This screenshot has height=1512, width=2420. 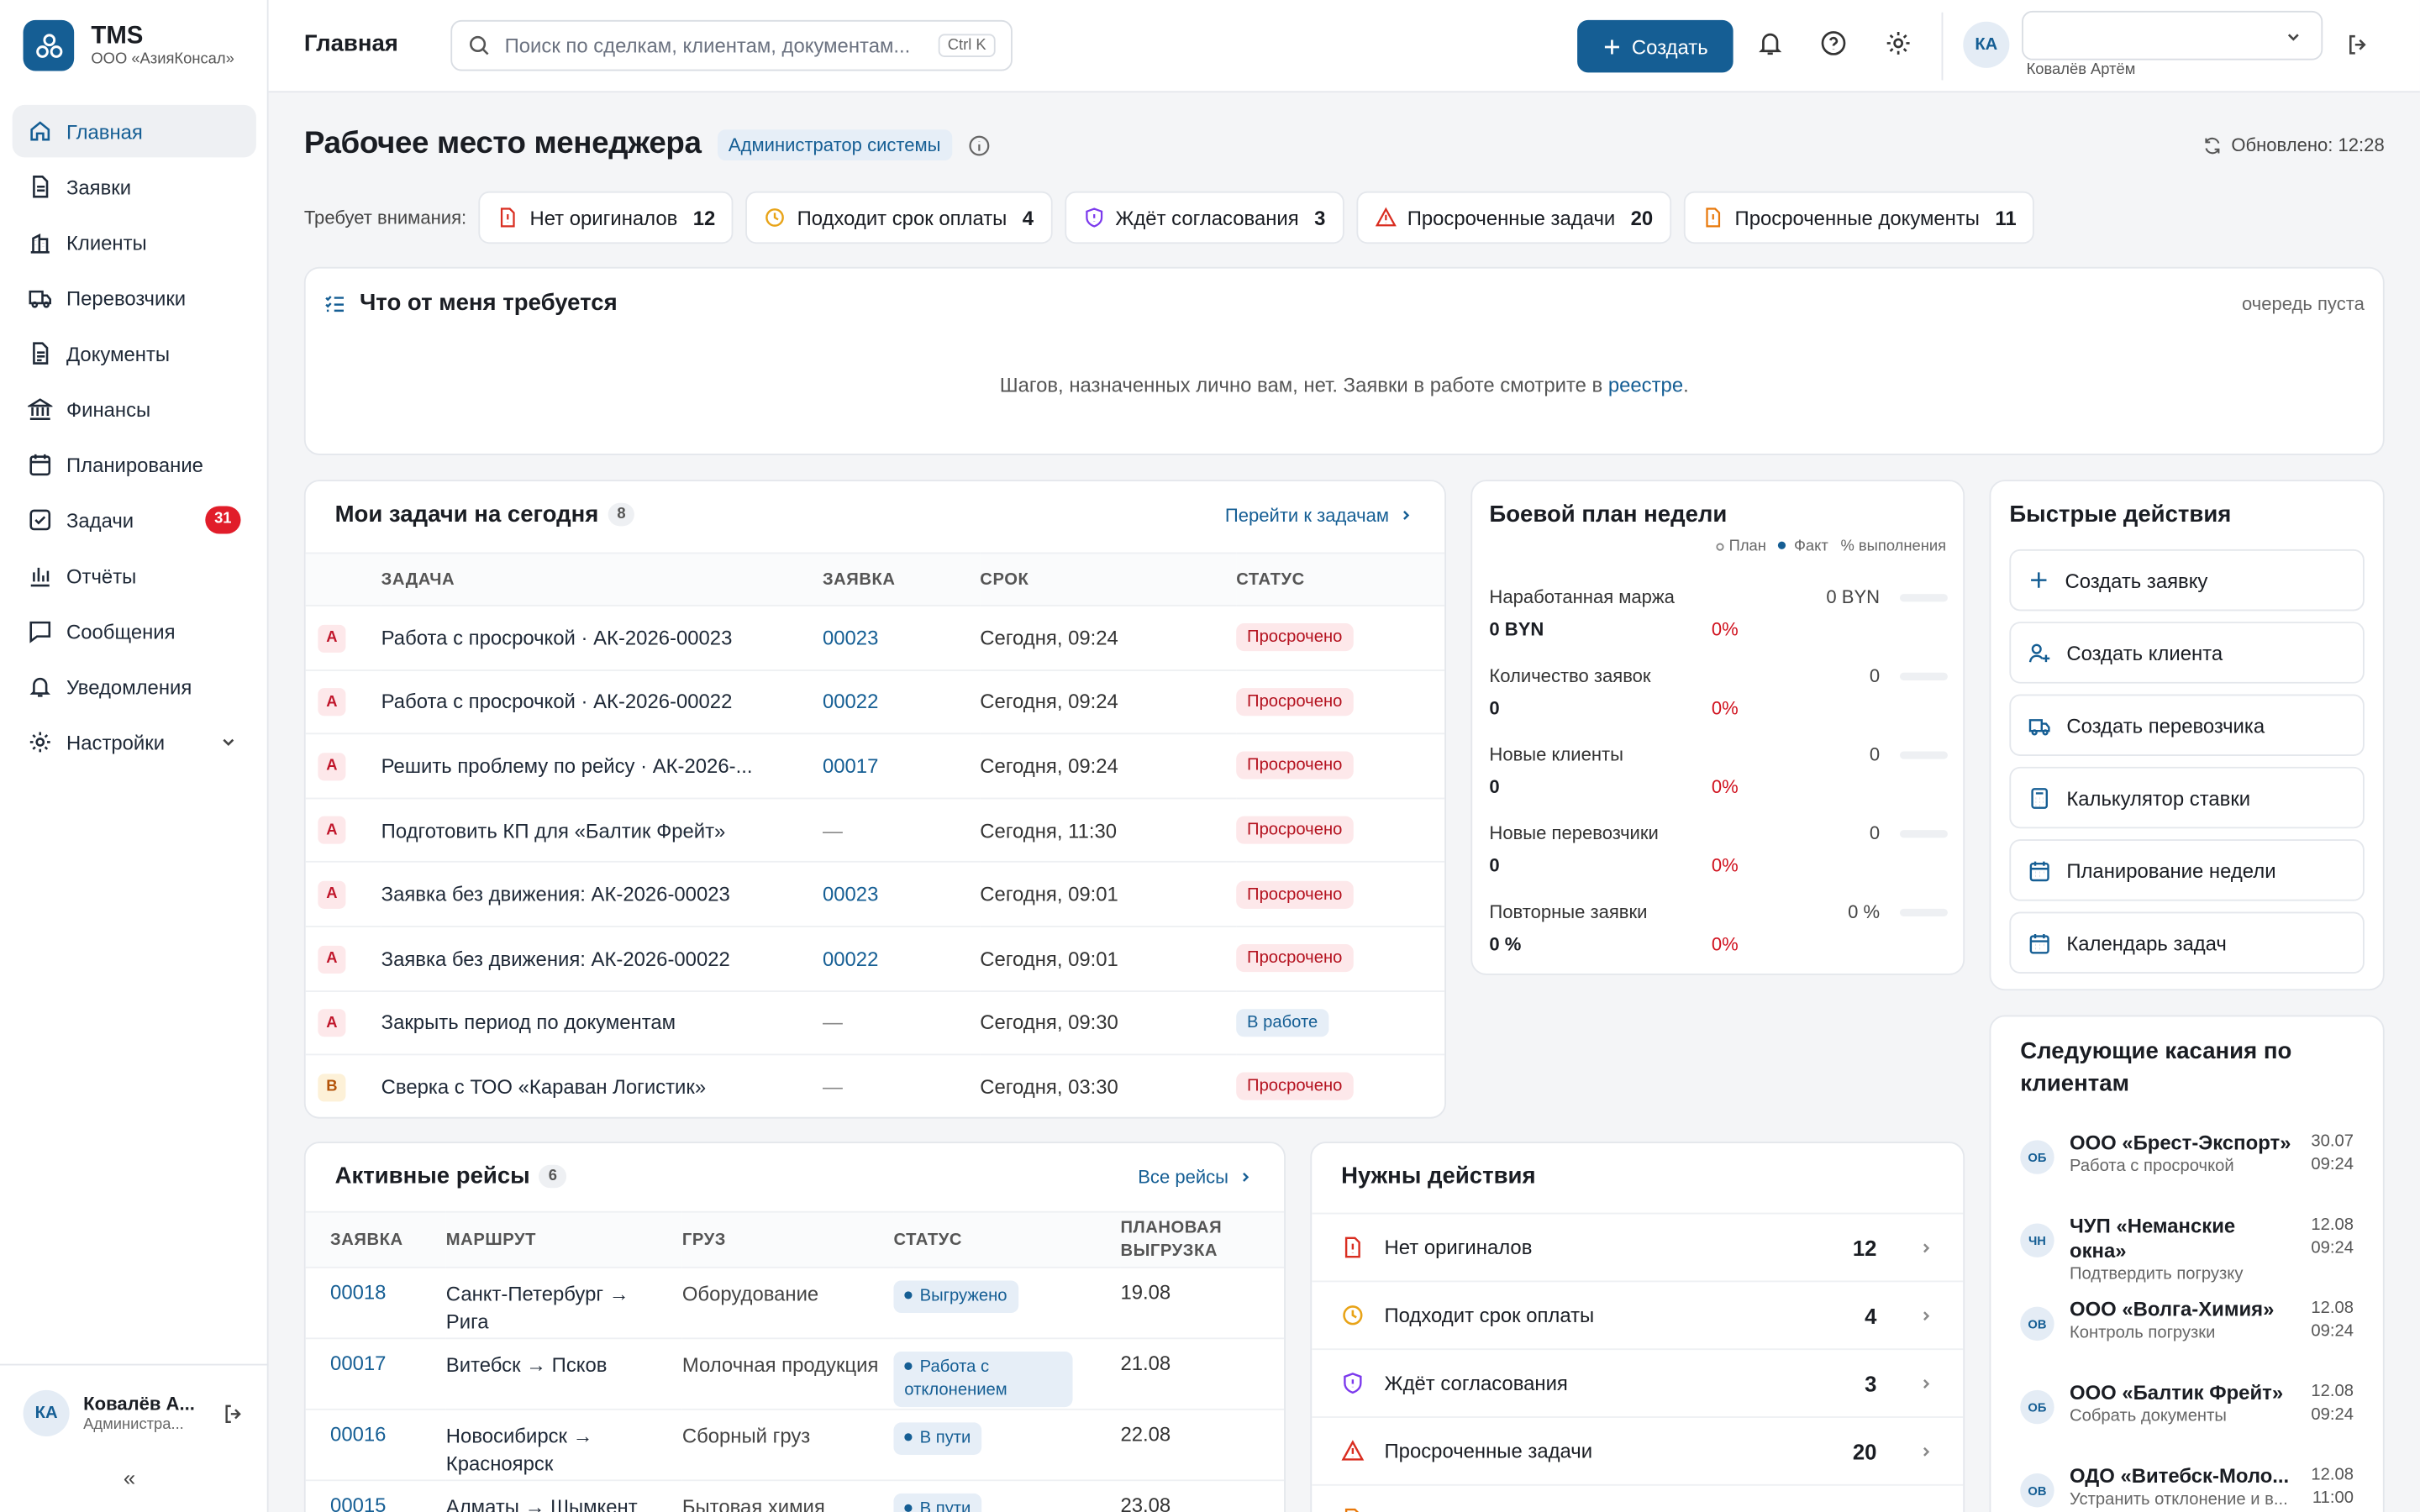 What do you see at coordinates (134, 131) in the screenshot?
I see `sidebar-item-home: Главная` at bounding box center [134, 131].